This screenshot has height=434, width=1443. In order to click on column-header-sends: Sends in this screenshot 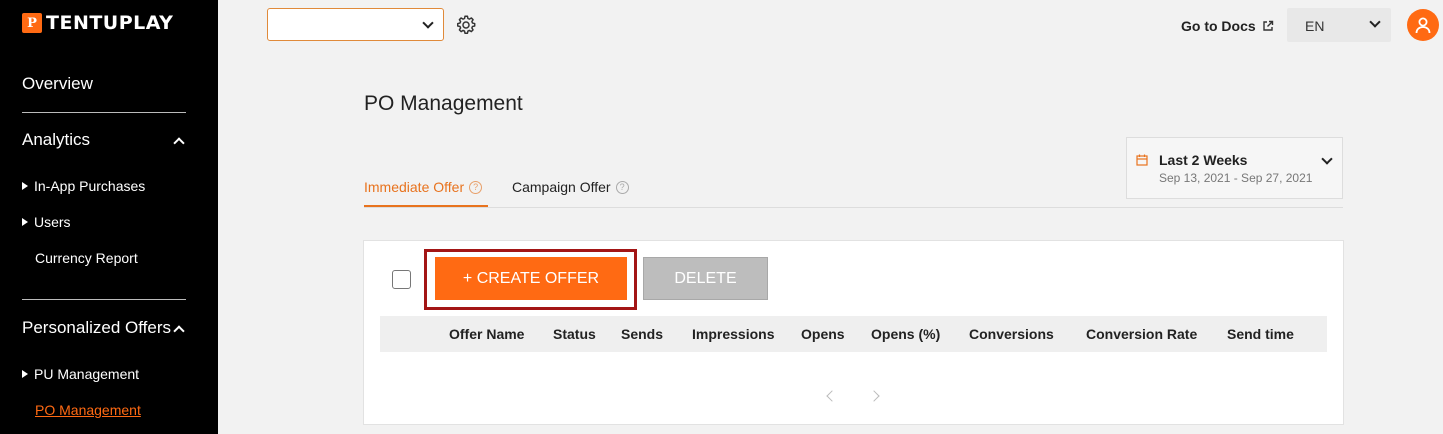, I will do `click(642, 334)`.